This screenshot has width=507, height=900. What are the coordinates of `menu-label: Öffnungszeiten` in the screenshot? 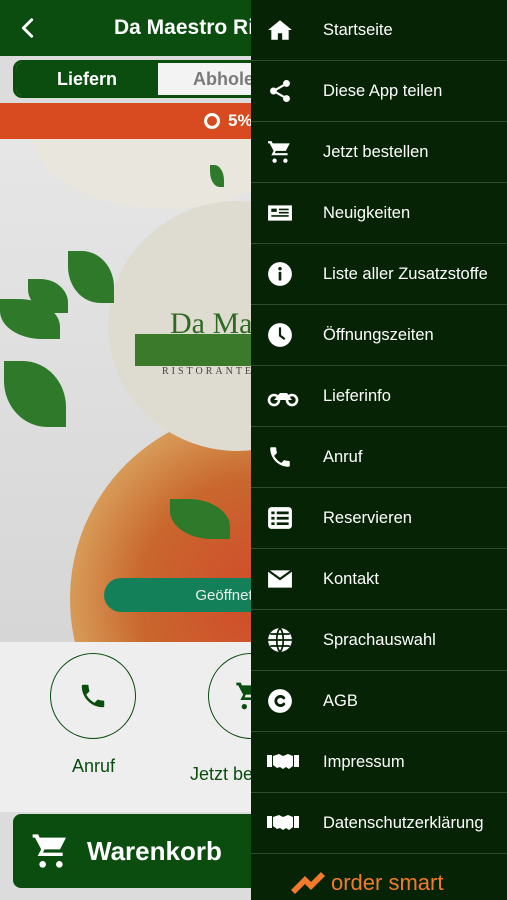 It's located at (378, 334).